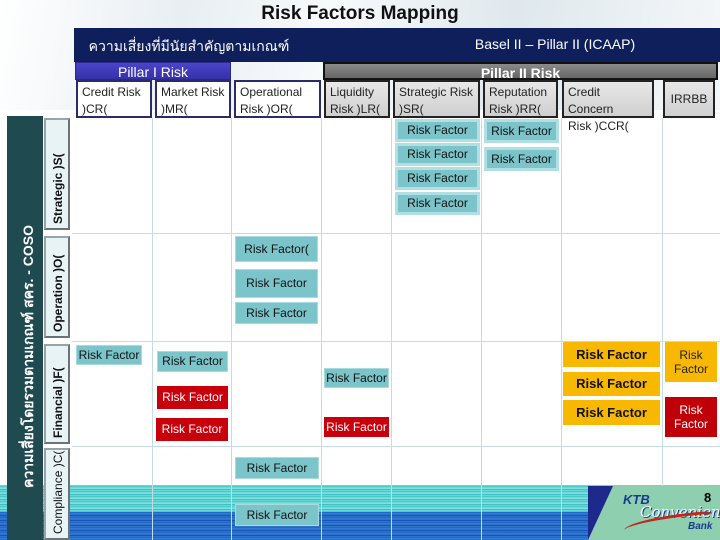  I want to click on column-header-liquidity-risk: Liquidity Risk )LR(, so click(357, 99).